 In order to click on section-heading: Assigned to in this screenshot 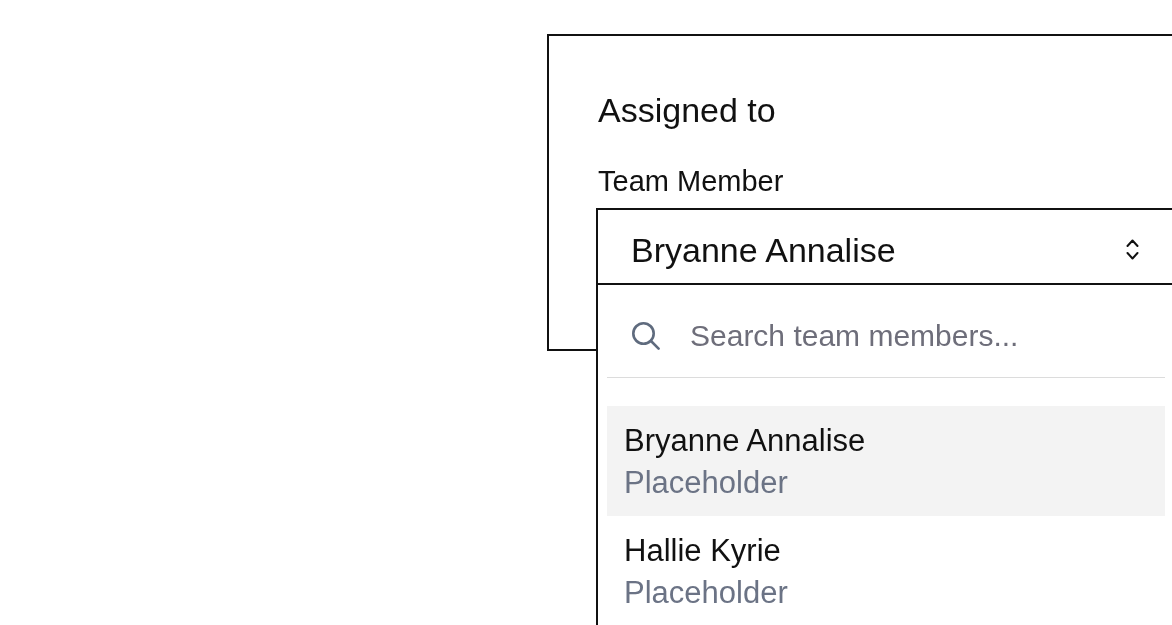, I will do `click(687, 110)`.